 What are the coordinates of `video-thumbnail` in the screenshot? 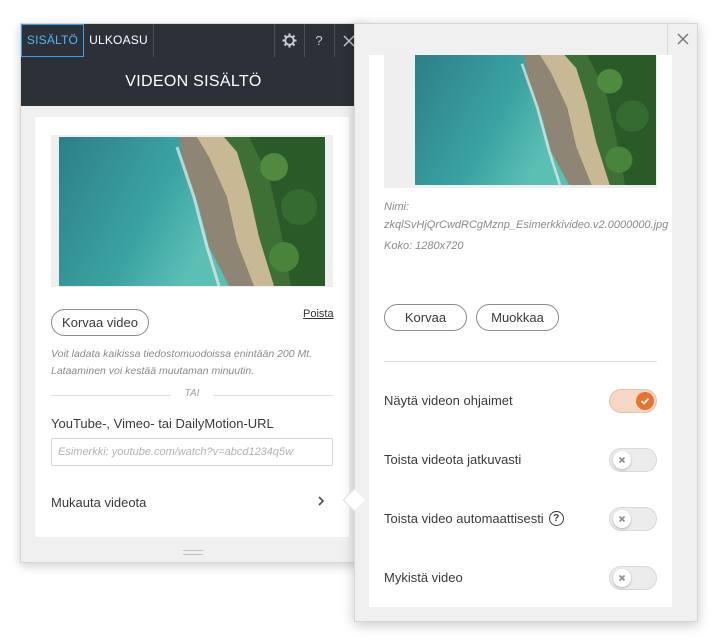 It's located at (192, 211).